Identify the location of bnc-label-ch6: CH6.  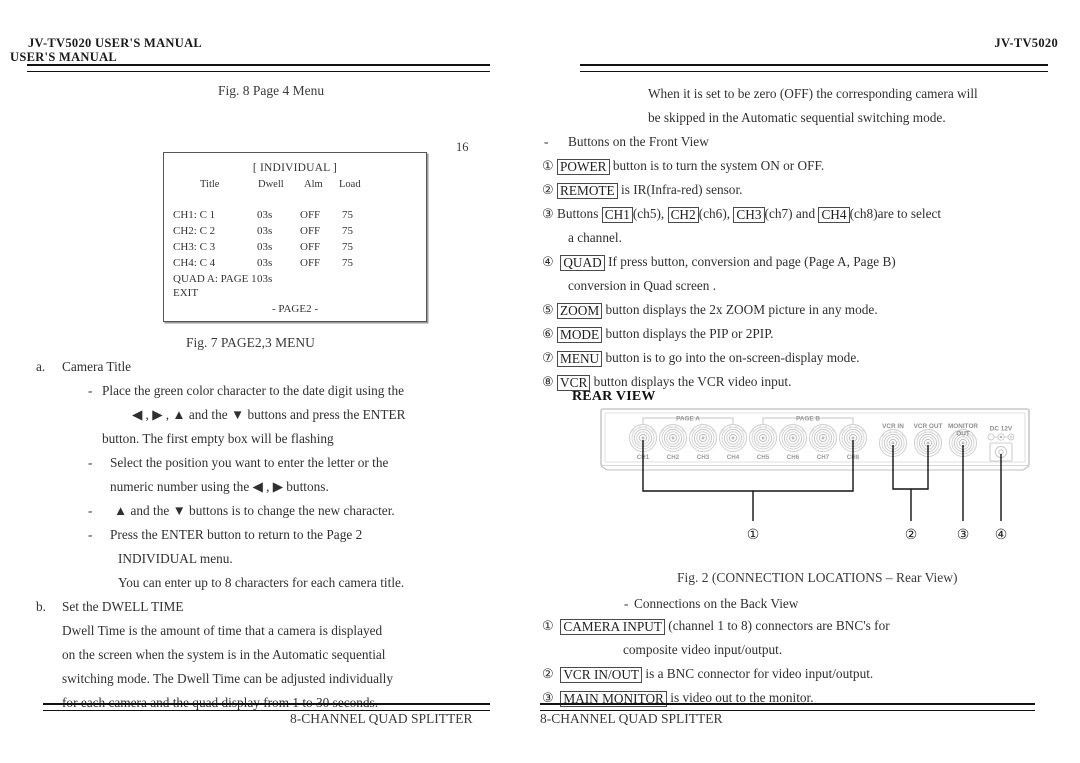
(793, 457).